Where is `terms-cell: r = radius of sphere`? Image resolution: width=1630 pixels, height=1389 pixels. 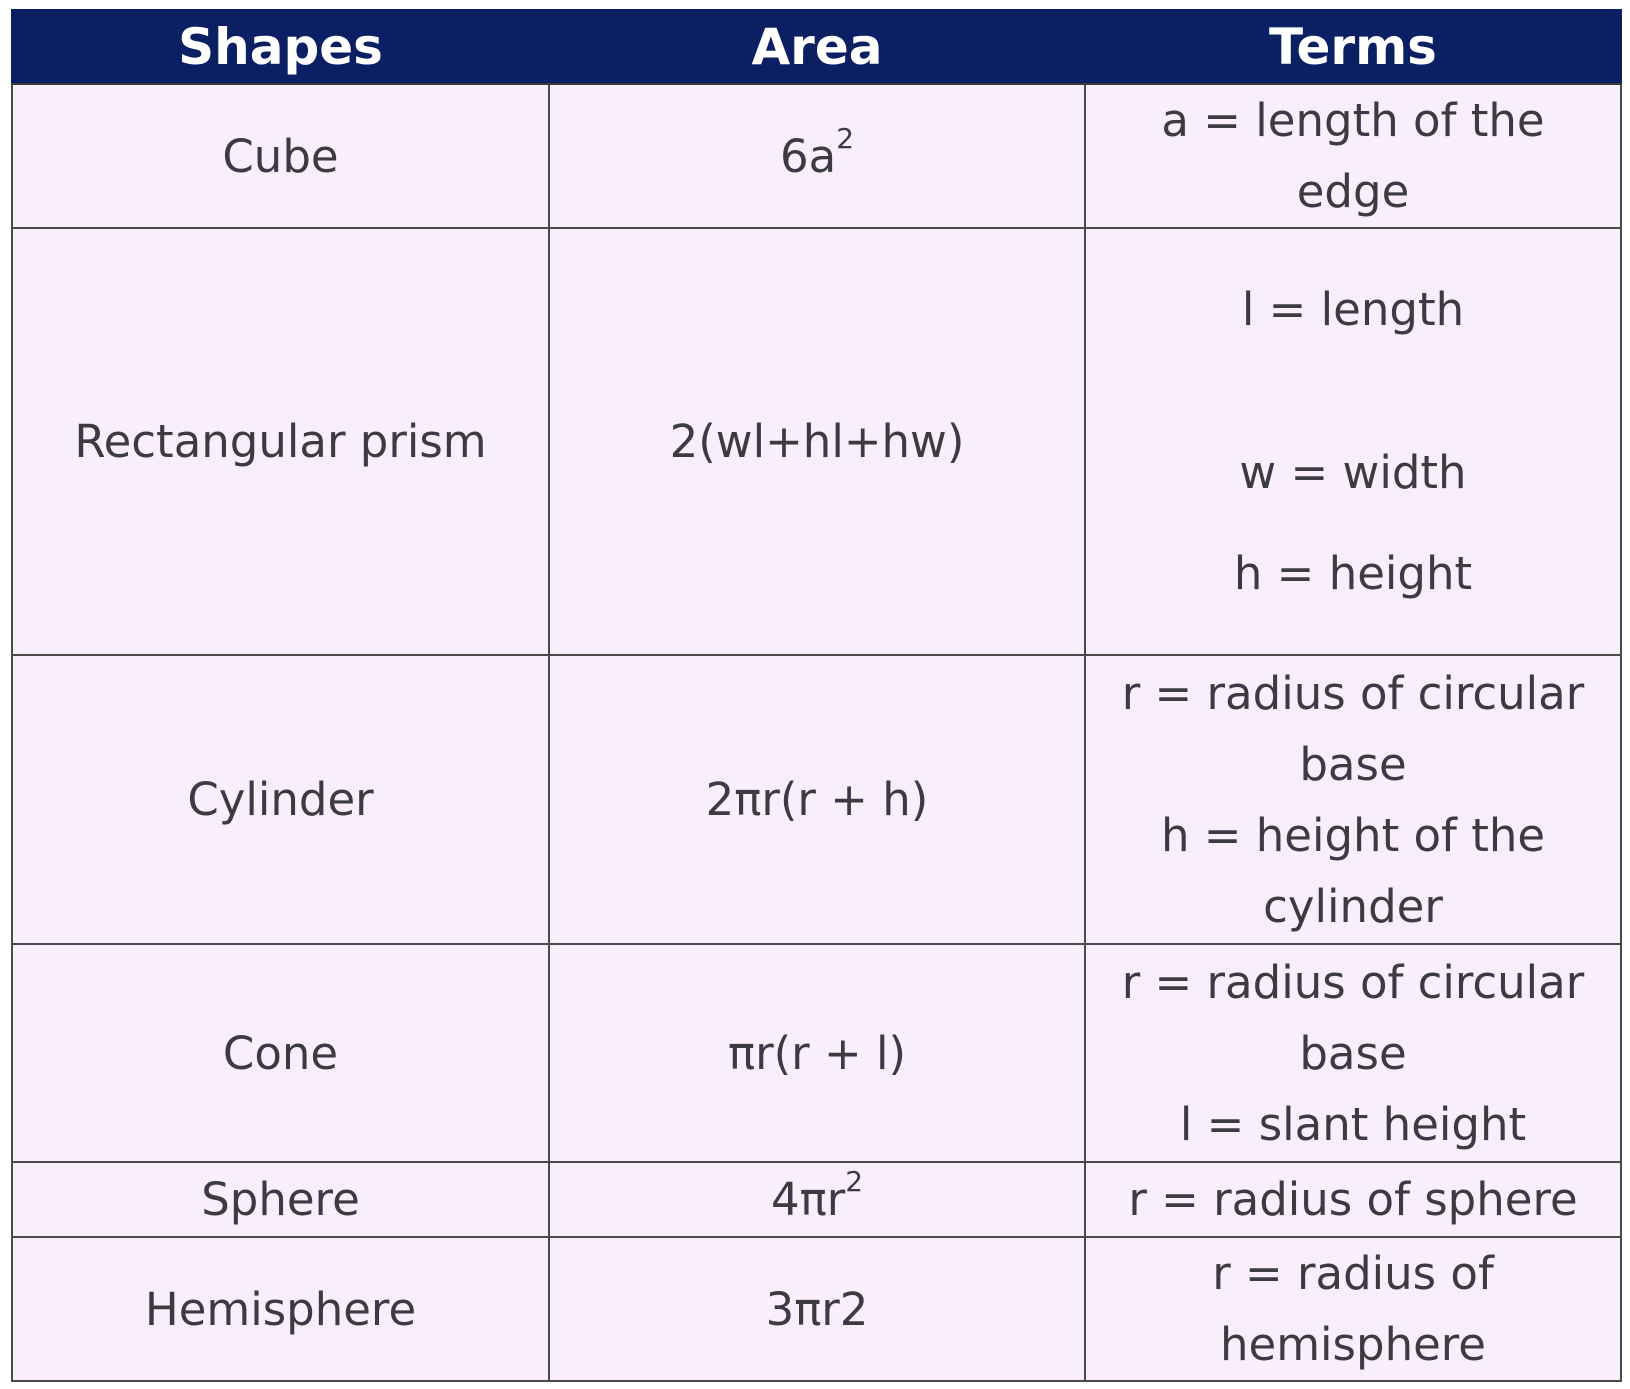 terms-cell: r = radius of sphere is located at coordinates (1353, 1199).